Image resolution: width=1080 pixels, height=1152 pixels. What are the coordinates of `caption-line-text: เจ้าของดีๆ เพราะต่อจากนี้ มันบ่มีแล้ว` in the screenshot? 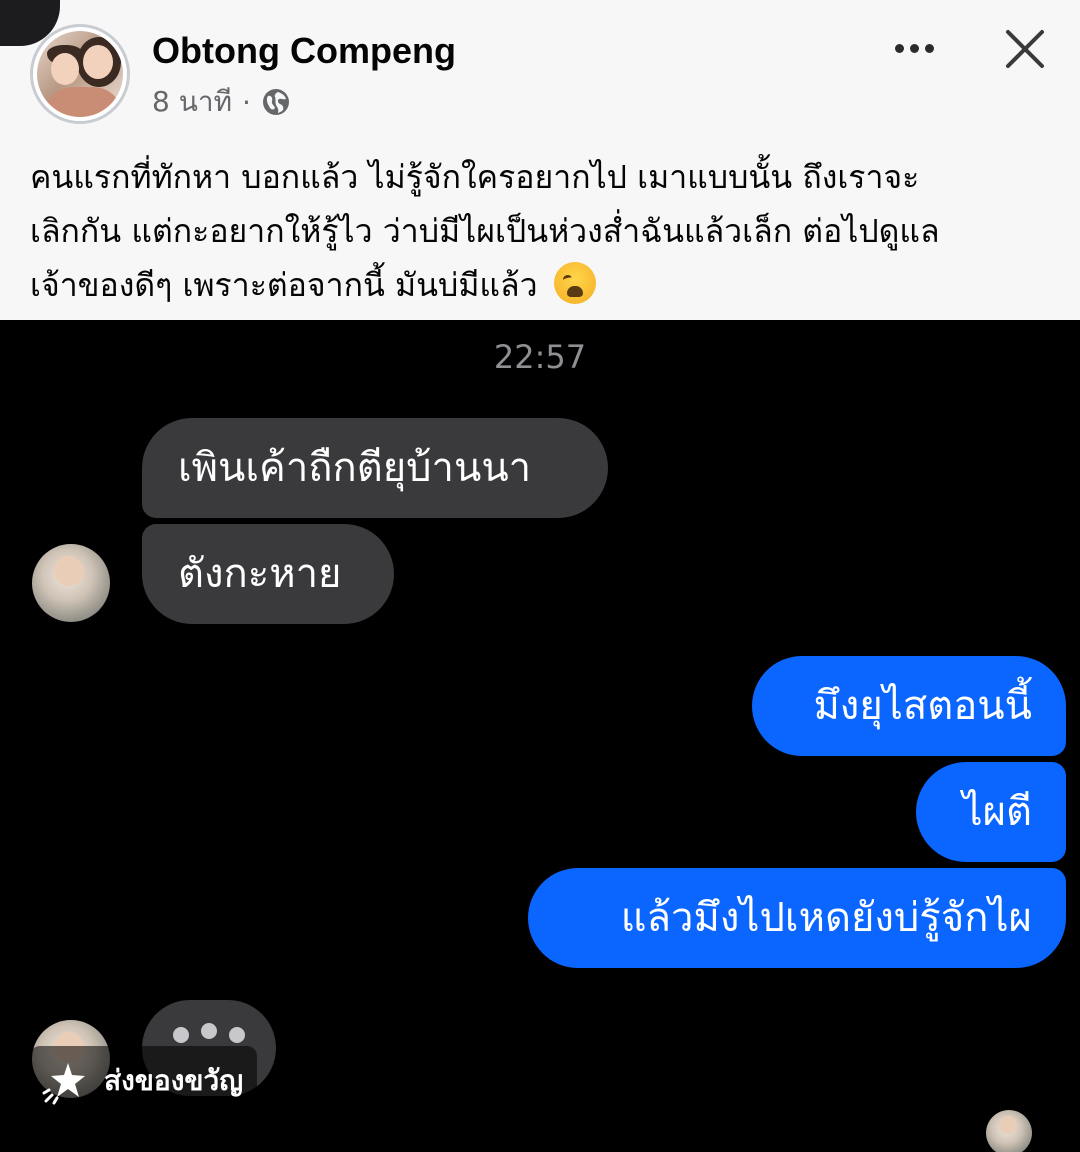 It's located at (284, 285).